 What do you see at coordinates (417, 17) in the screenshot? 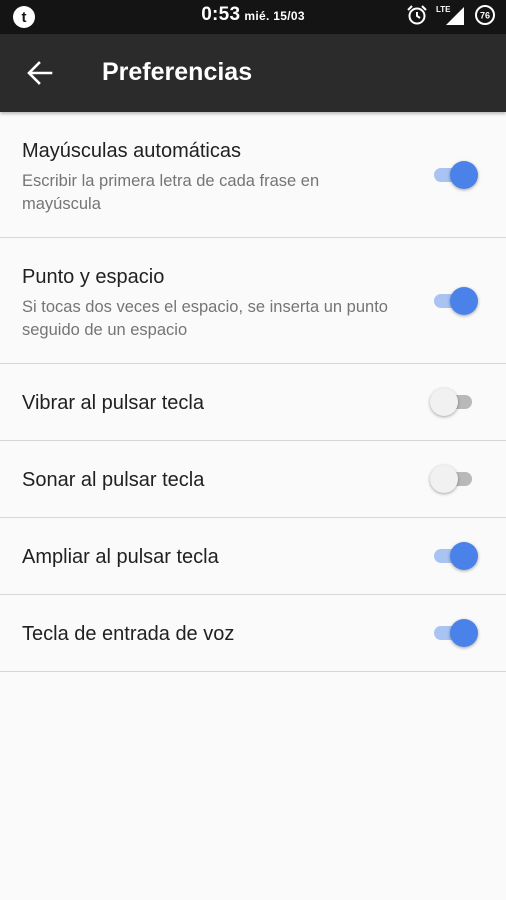
I see `alarm-icon` at bounding box center [417, 17].